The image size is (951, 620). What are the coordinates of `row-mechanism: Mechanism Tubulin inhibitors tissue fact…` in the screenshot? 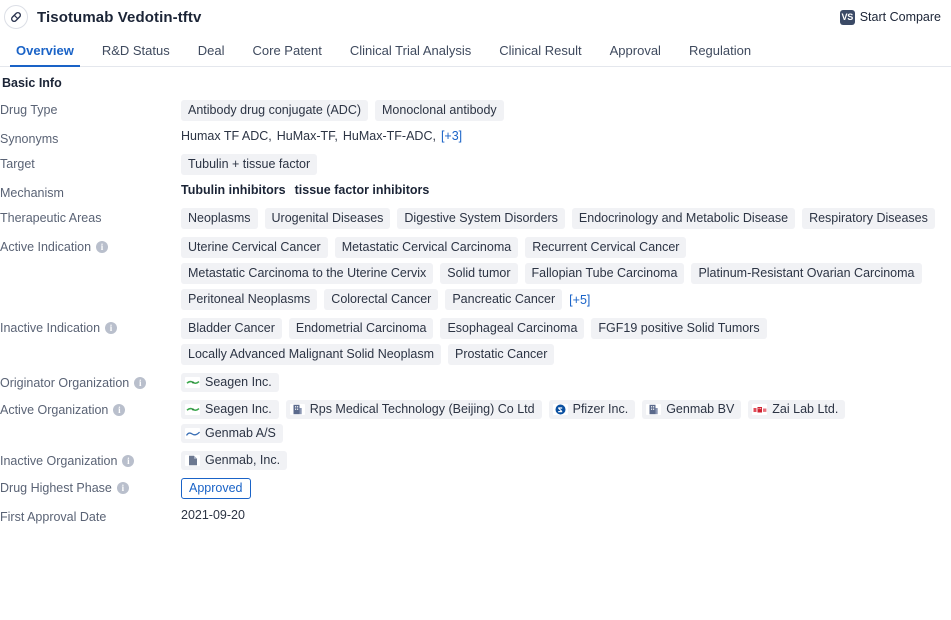 It's located at (475, 191).